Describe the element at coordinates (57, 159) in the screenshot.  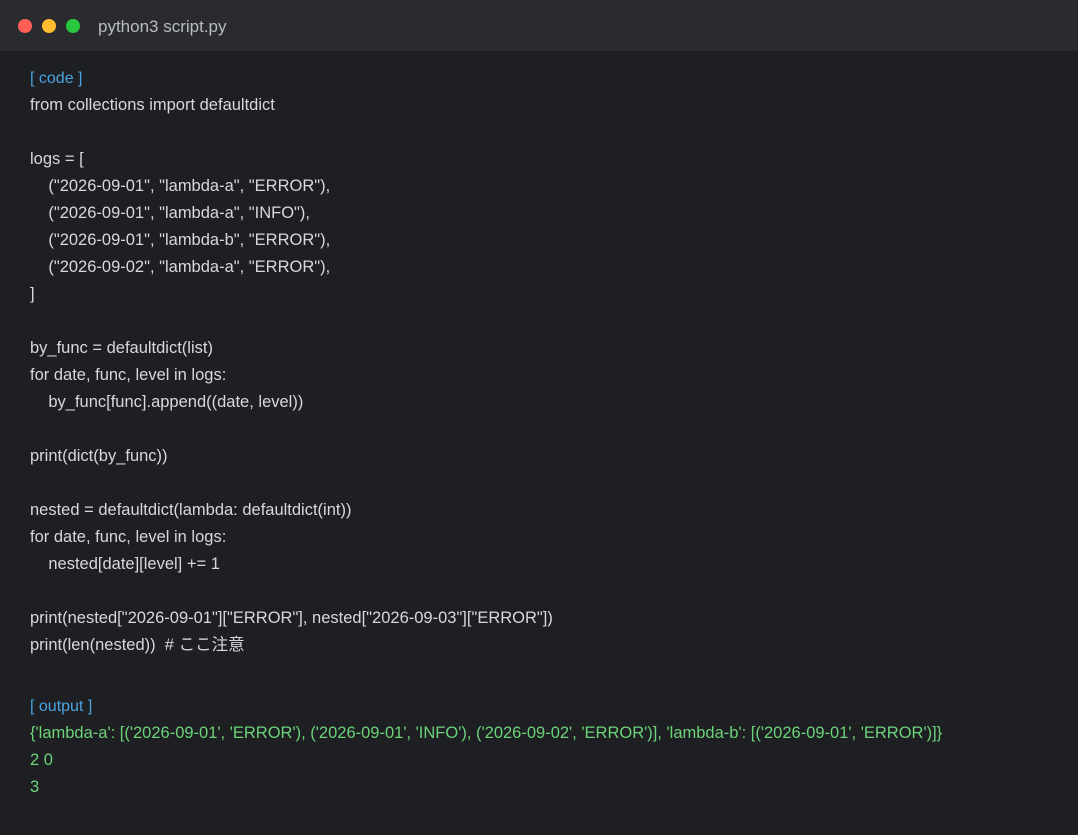
I see `code-line: logs = [` at that location.